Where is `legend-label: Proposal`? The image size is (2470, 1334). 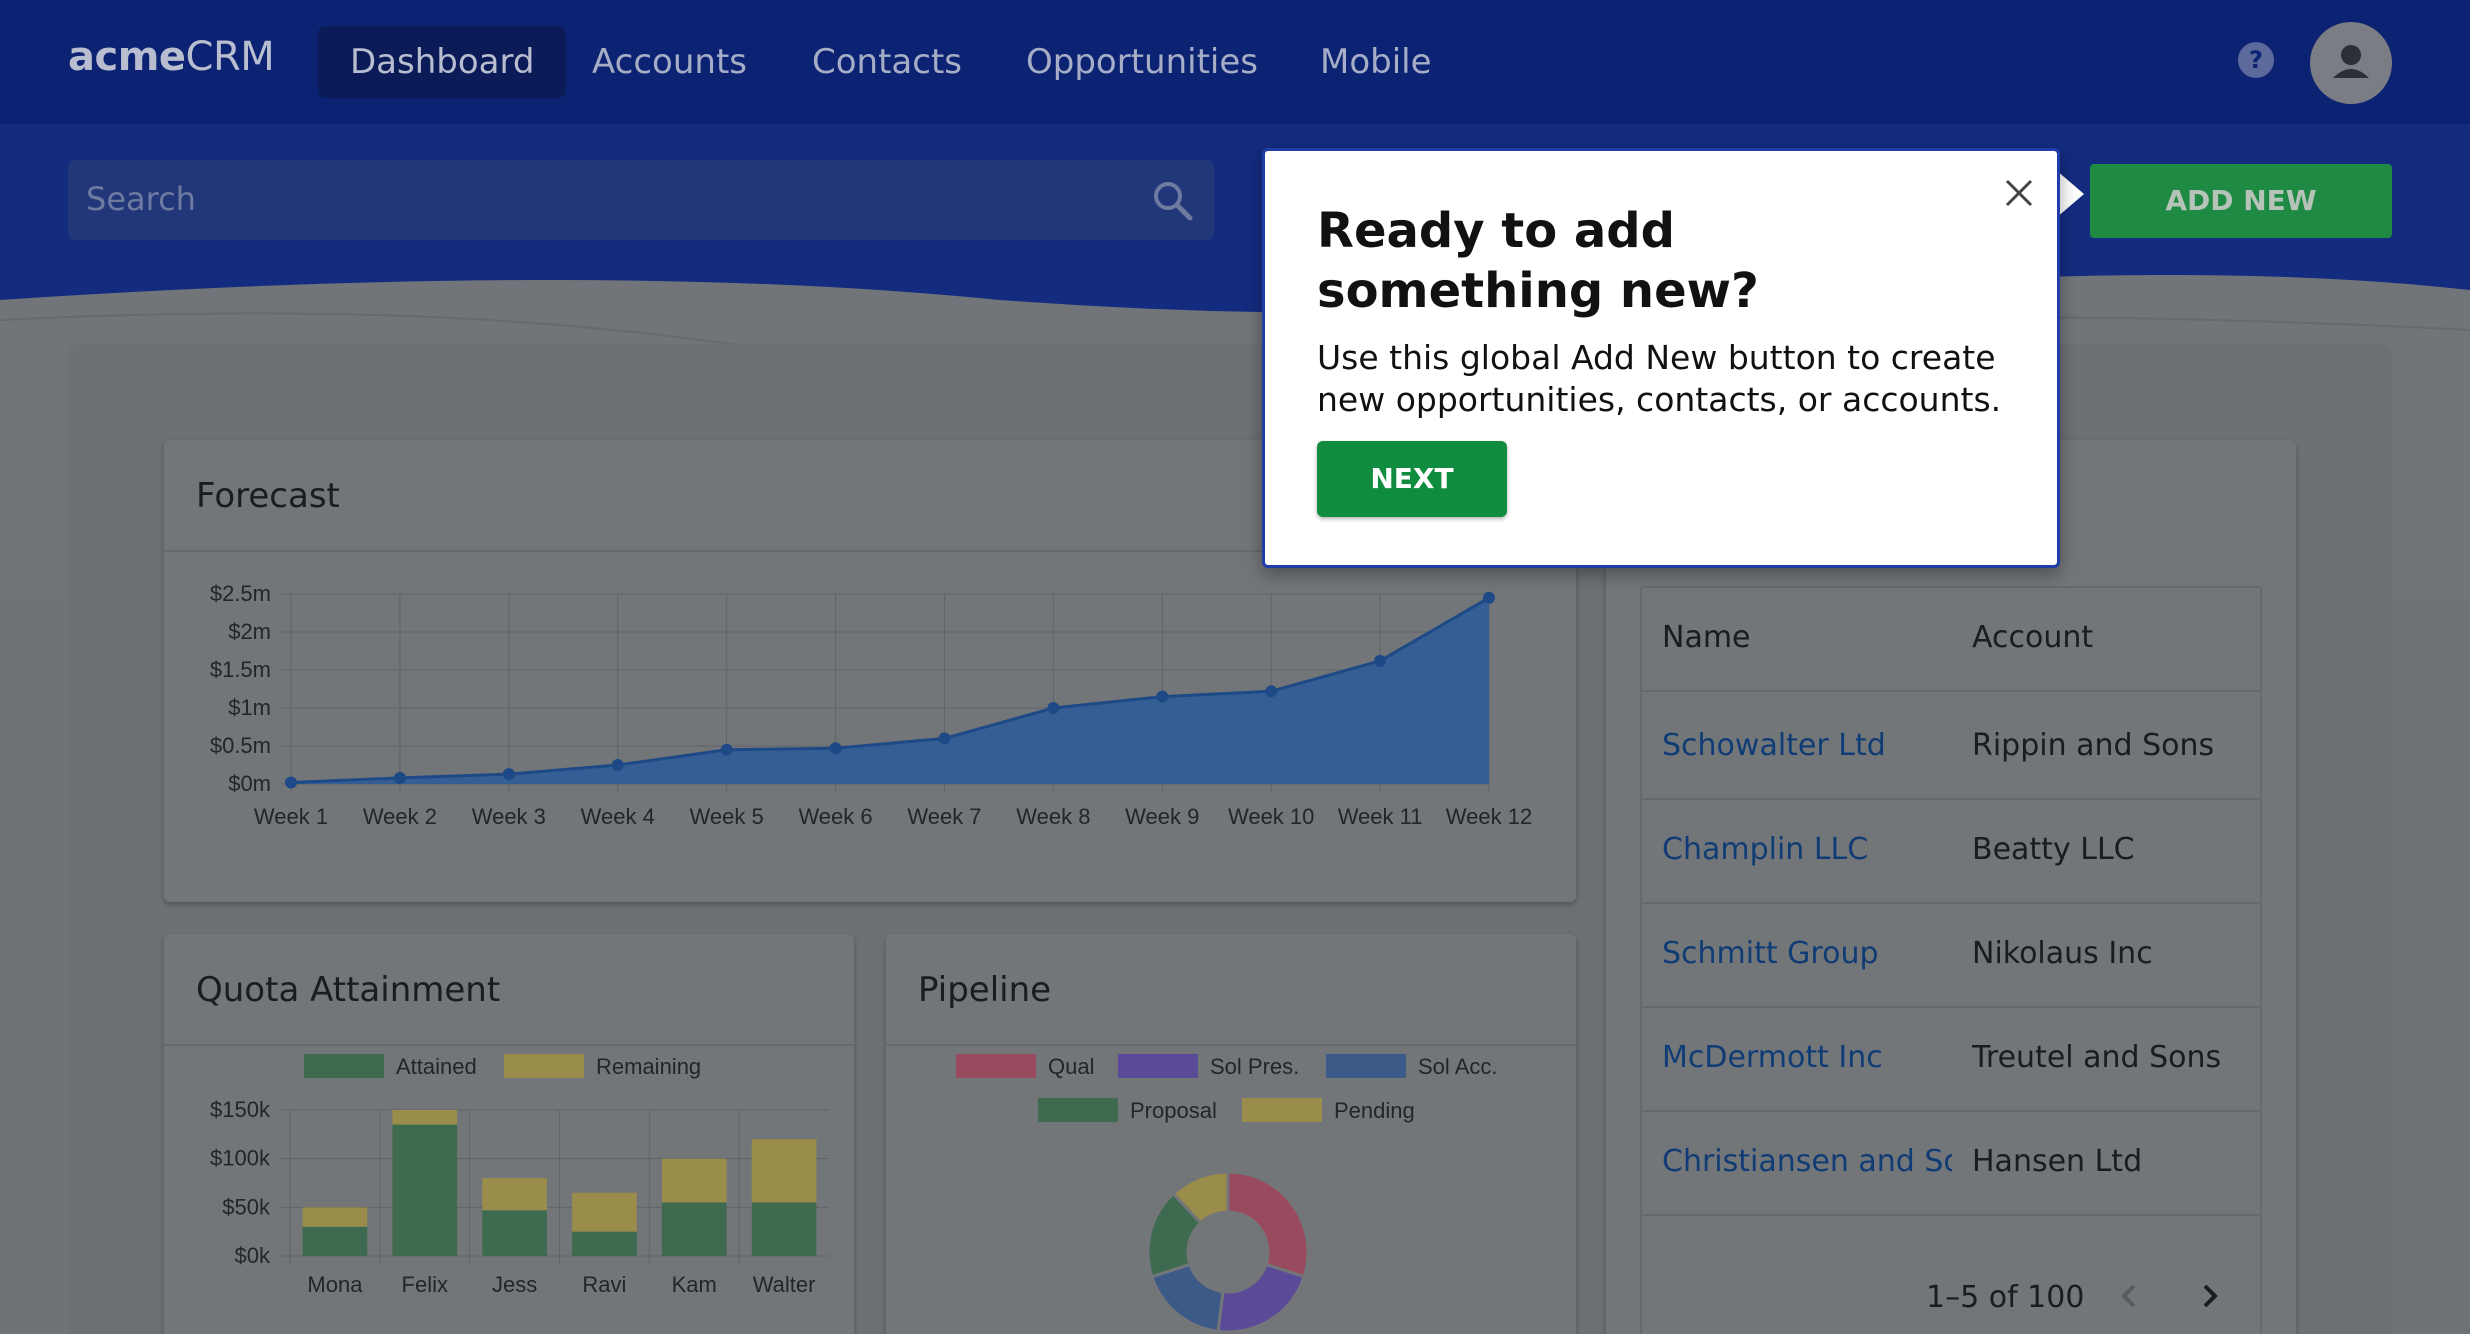 legend-label: Proposal is located at coordinates (1173, 1110).